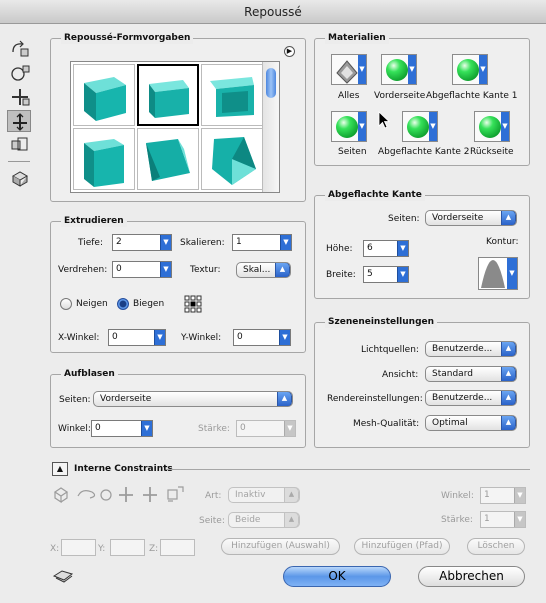 The image size is (546, 603). Describe the element at coordinates (20, 97) in the screenshot. I see `object-pan-tool` at that location.